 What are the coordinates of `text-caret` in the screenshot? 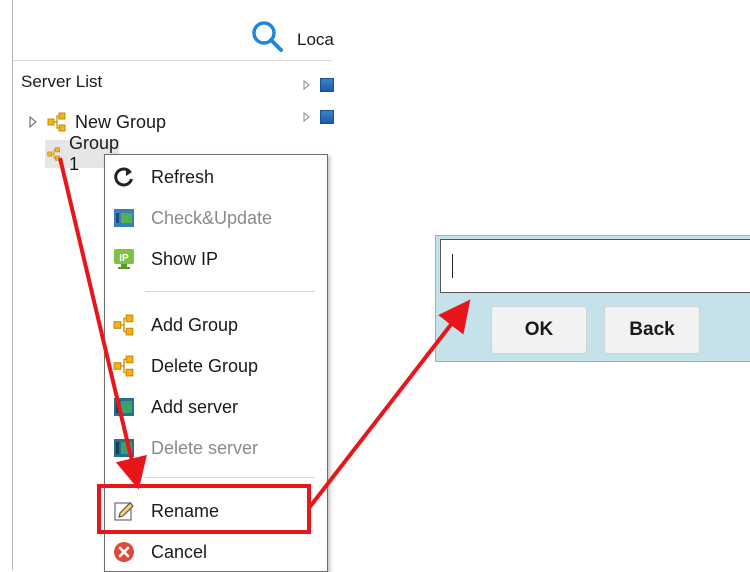 It's located at (452, 266).